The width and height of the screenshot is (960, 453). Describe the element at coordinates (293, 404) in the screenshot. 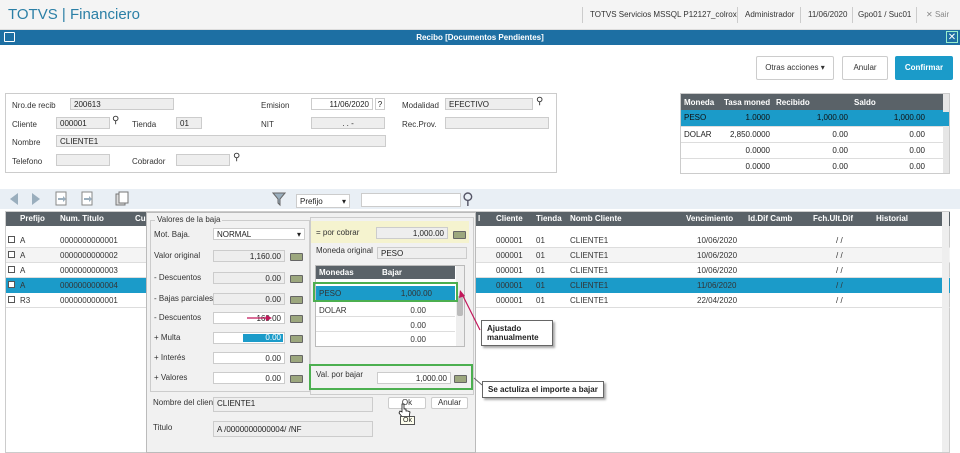

I see `nombre-cliente-field: CLIENTE1` at that location.